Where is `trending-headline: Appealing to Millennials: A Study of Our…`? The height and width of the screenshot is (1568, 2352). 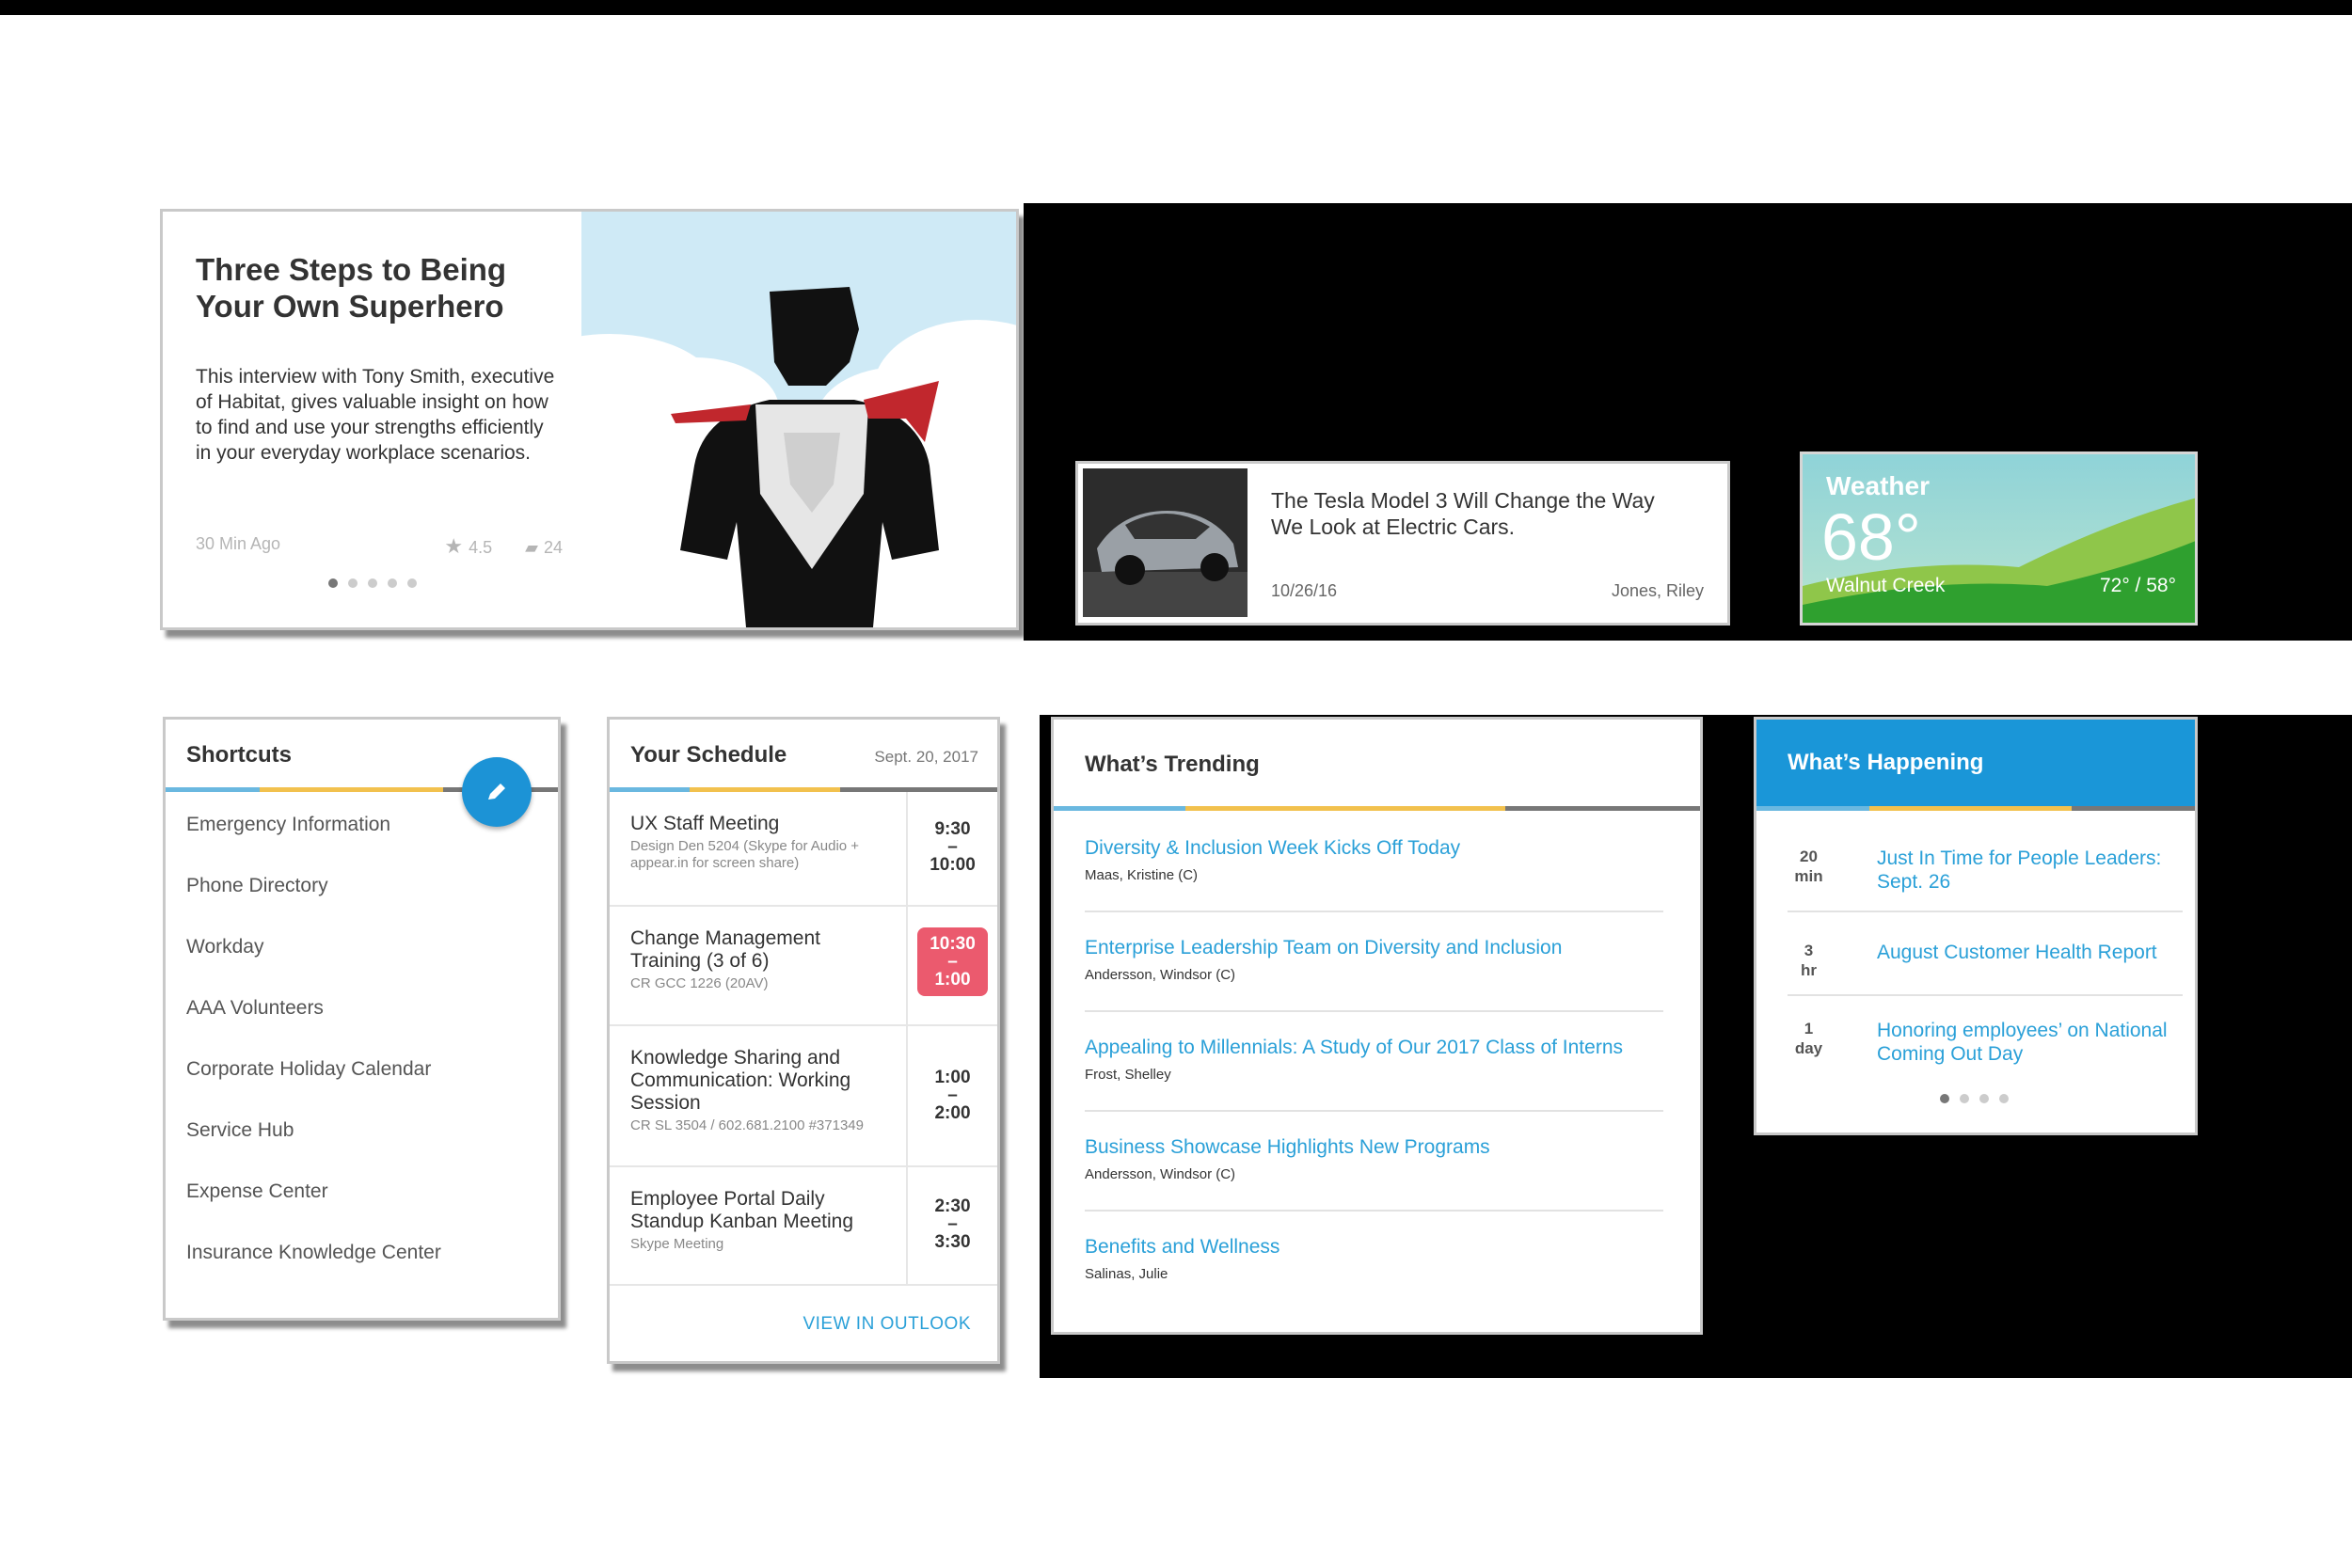 trending-headline: Appealing to Millennials: A Study of Our… is located at coordinates (1374, 1048).